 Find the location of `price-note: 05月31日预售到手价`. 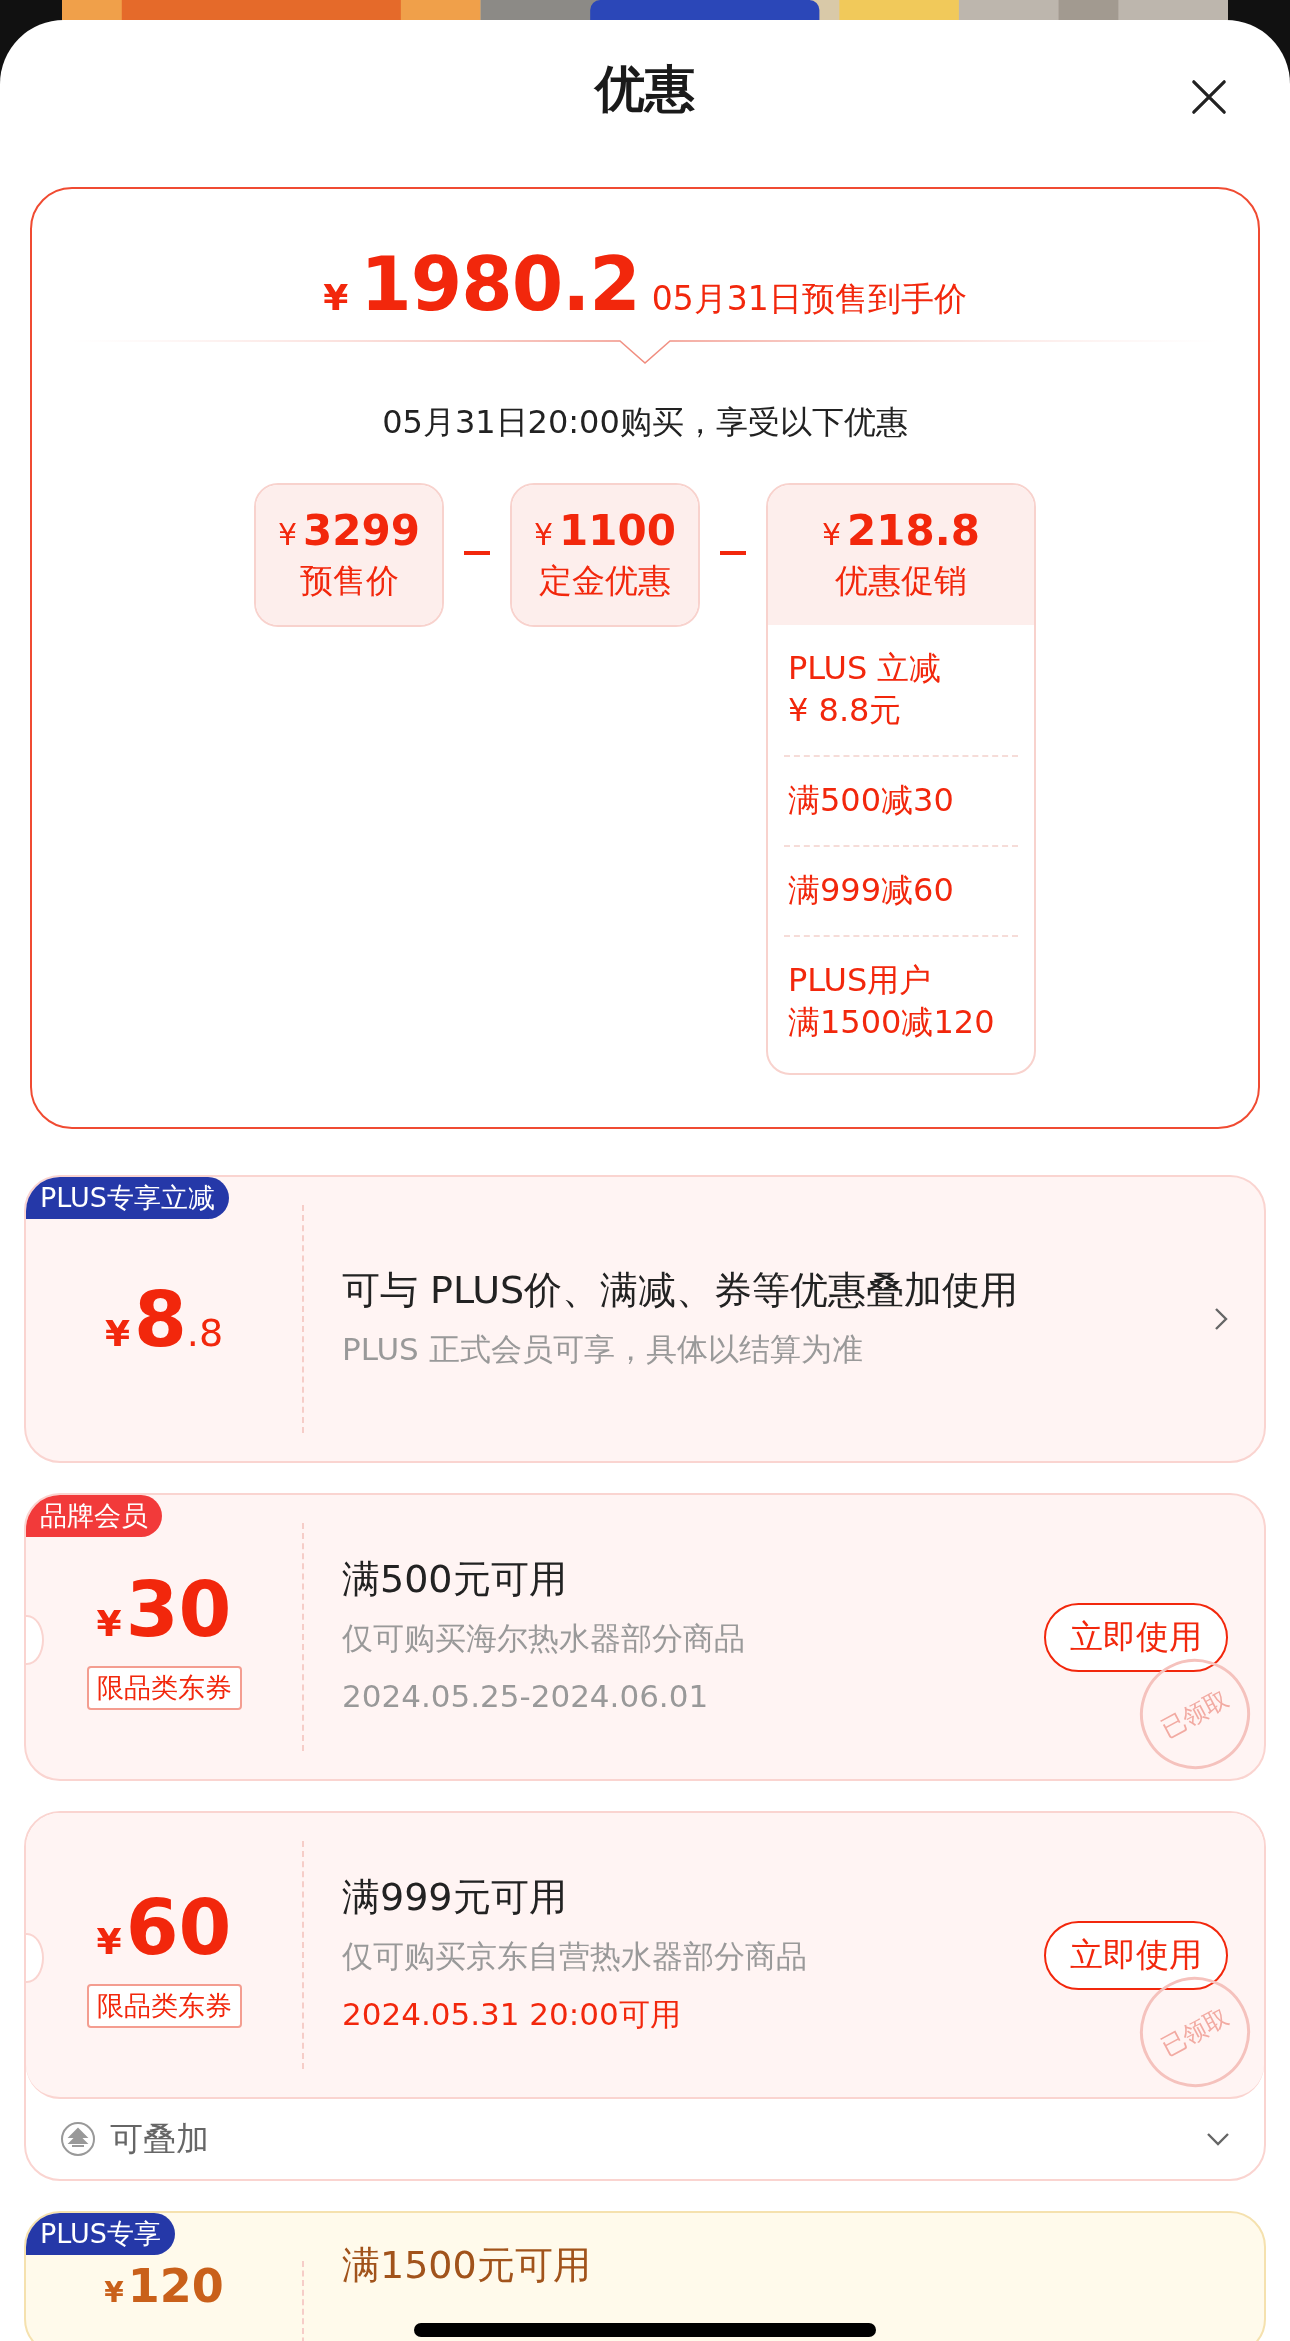

price-note: 05月31日预售到手价 is located at coordinates (809, 299).